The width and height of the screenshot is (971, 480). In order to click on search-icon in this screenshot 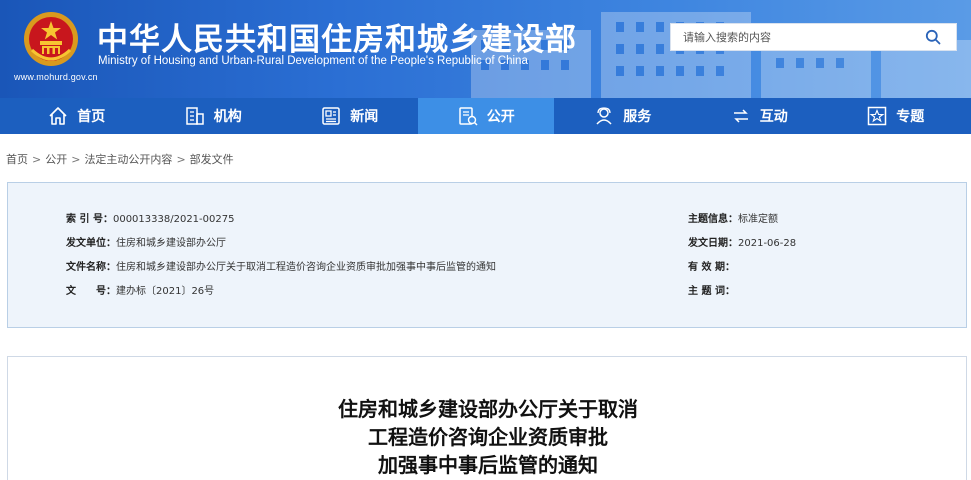, I will do `click(933, 37)`.